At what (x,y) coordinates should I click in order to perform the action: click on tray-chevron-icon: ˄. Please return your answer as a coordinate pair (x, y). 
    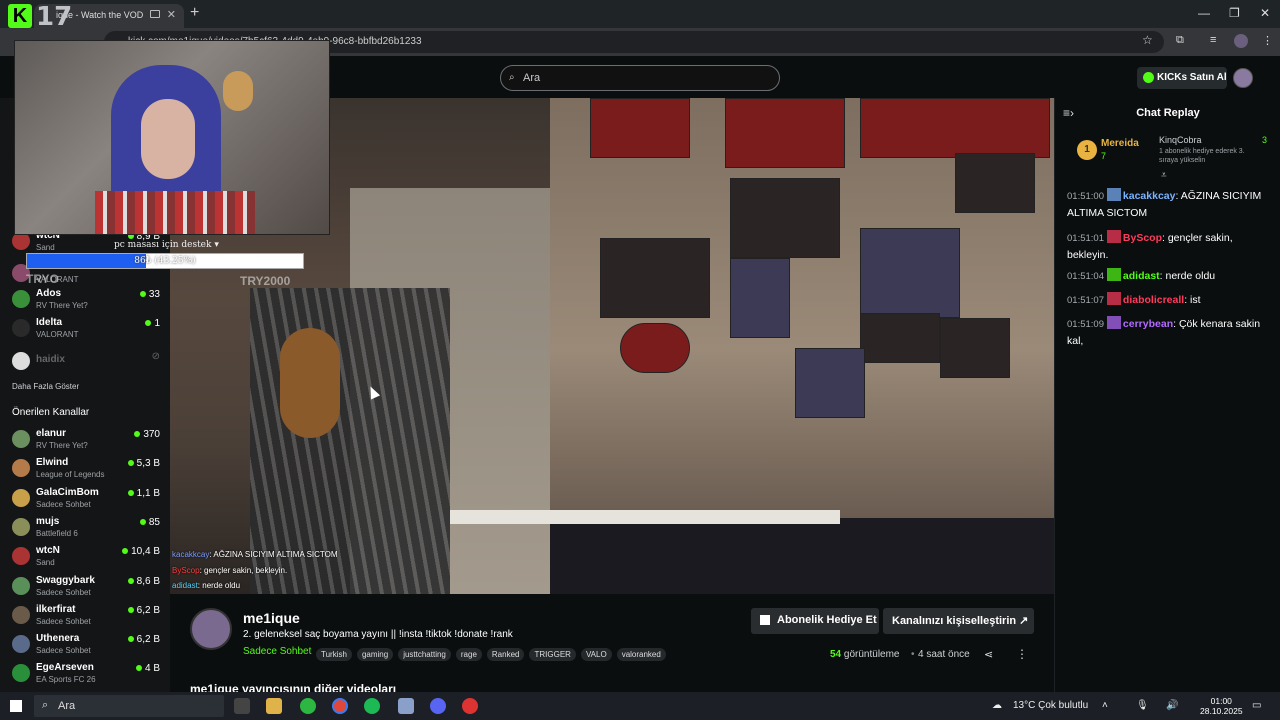
    Looking at the image, I should click on (1105, 705).